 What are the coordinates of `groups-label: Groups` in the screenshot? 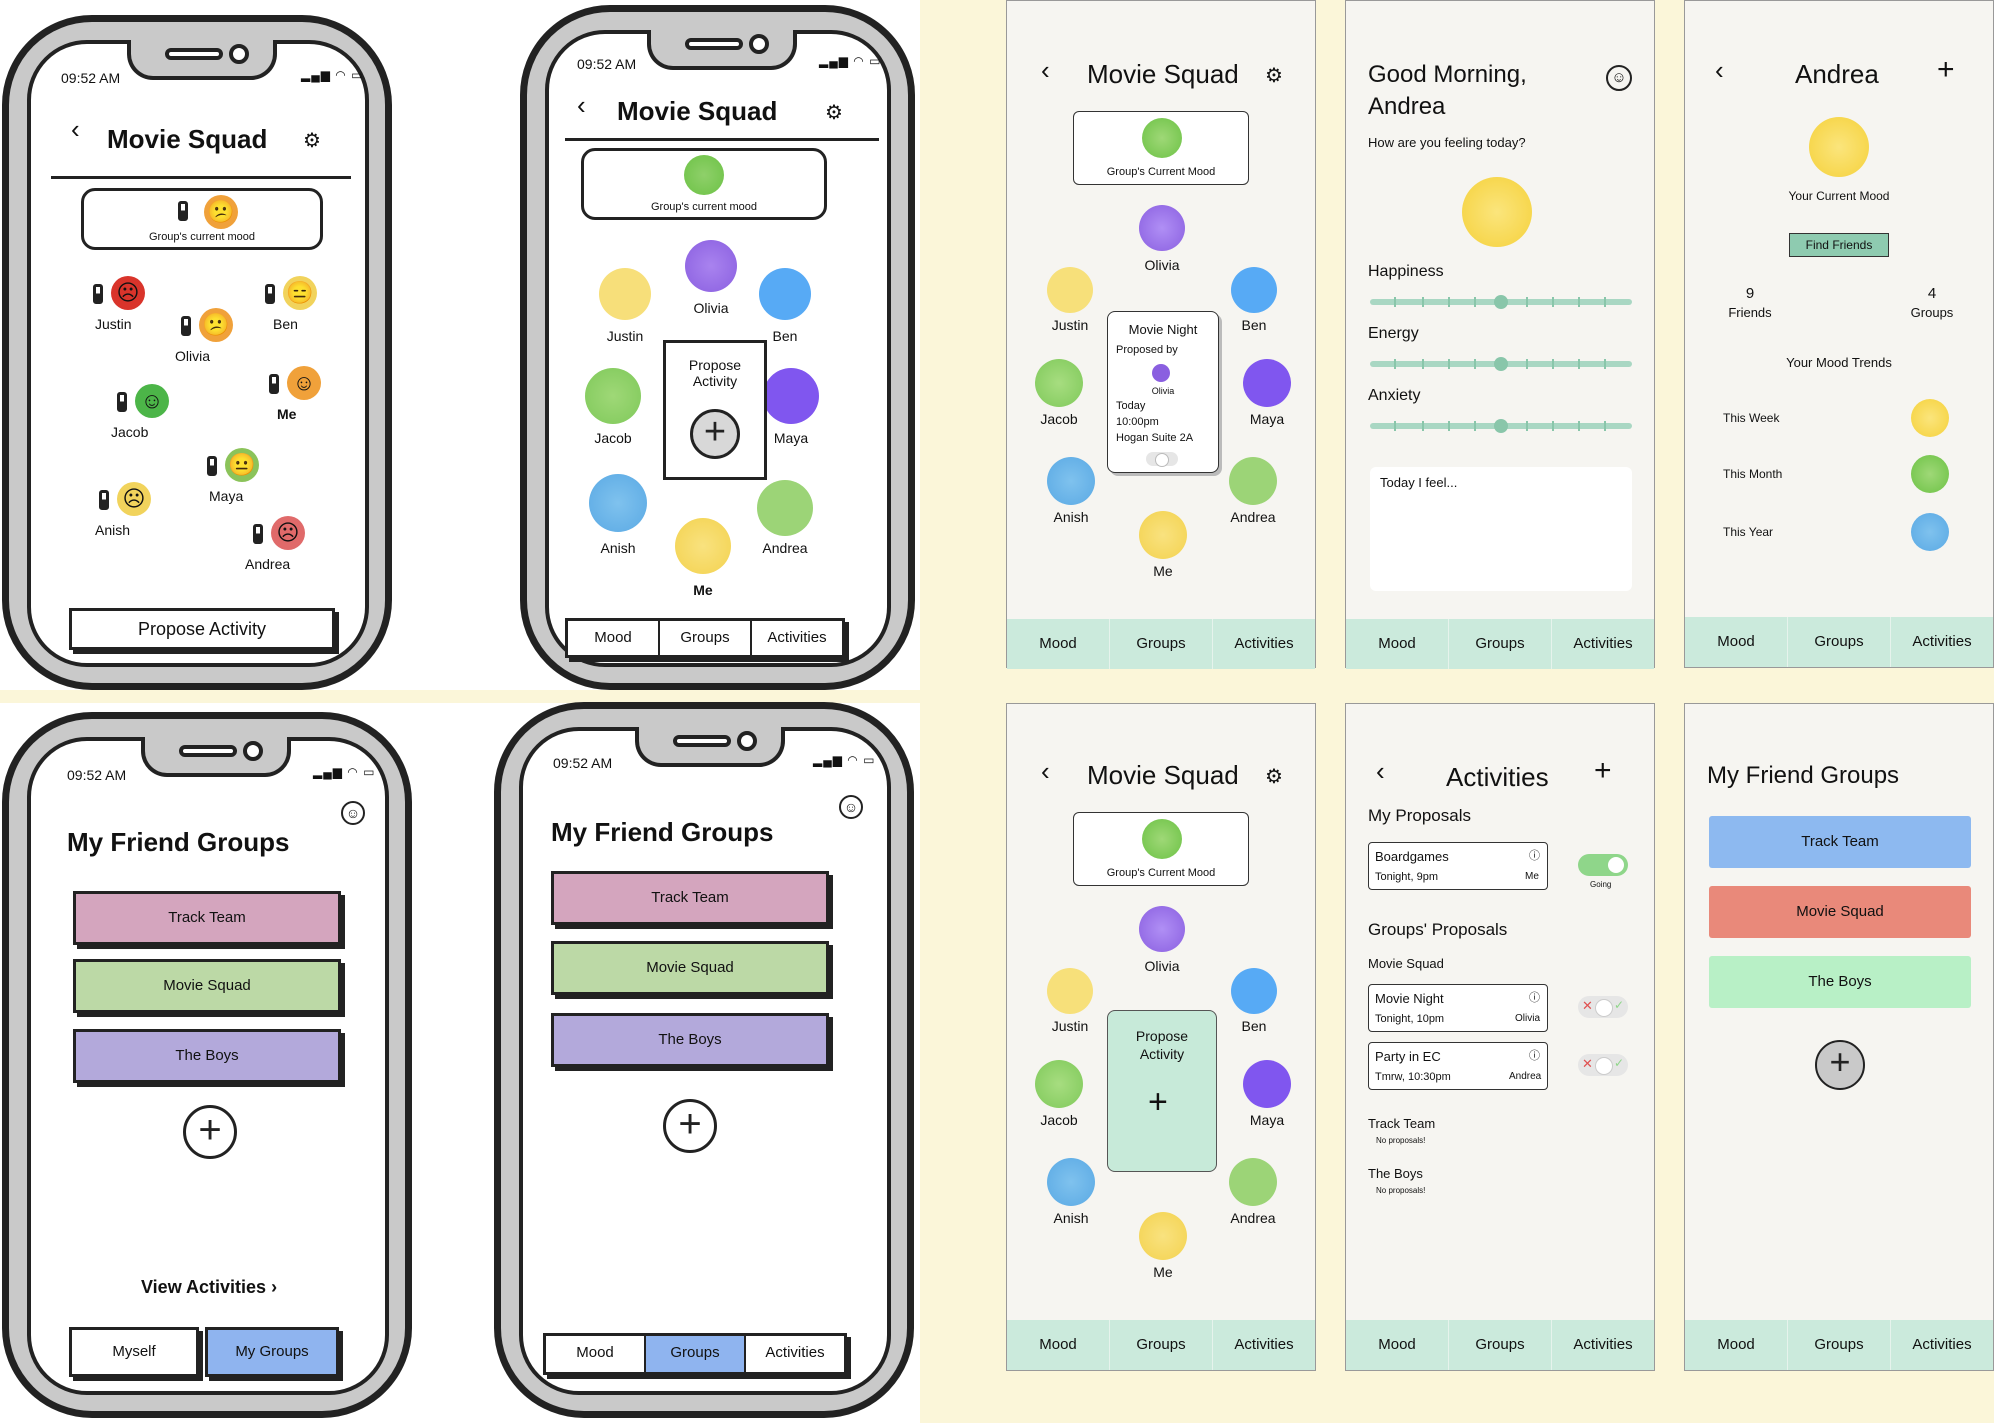 It's located at (1932, 312).